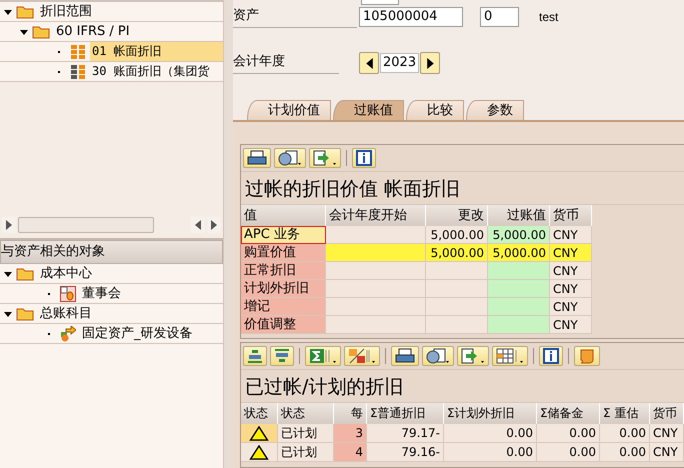 Image resolution: width=684 pixels, height=468 pixels. I want to click on tree-item: 固定资产_研发设备, so click(138, 333).